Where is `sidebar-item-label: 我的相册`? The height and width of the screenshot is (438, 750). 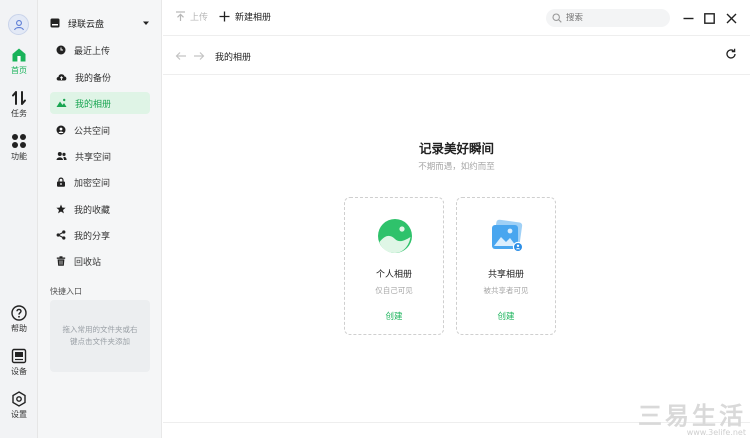
sidebar-item-label: 我的相册 is located at coordinates (93, 104).